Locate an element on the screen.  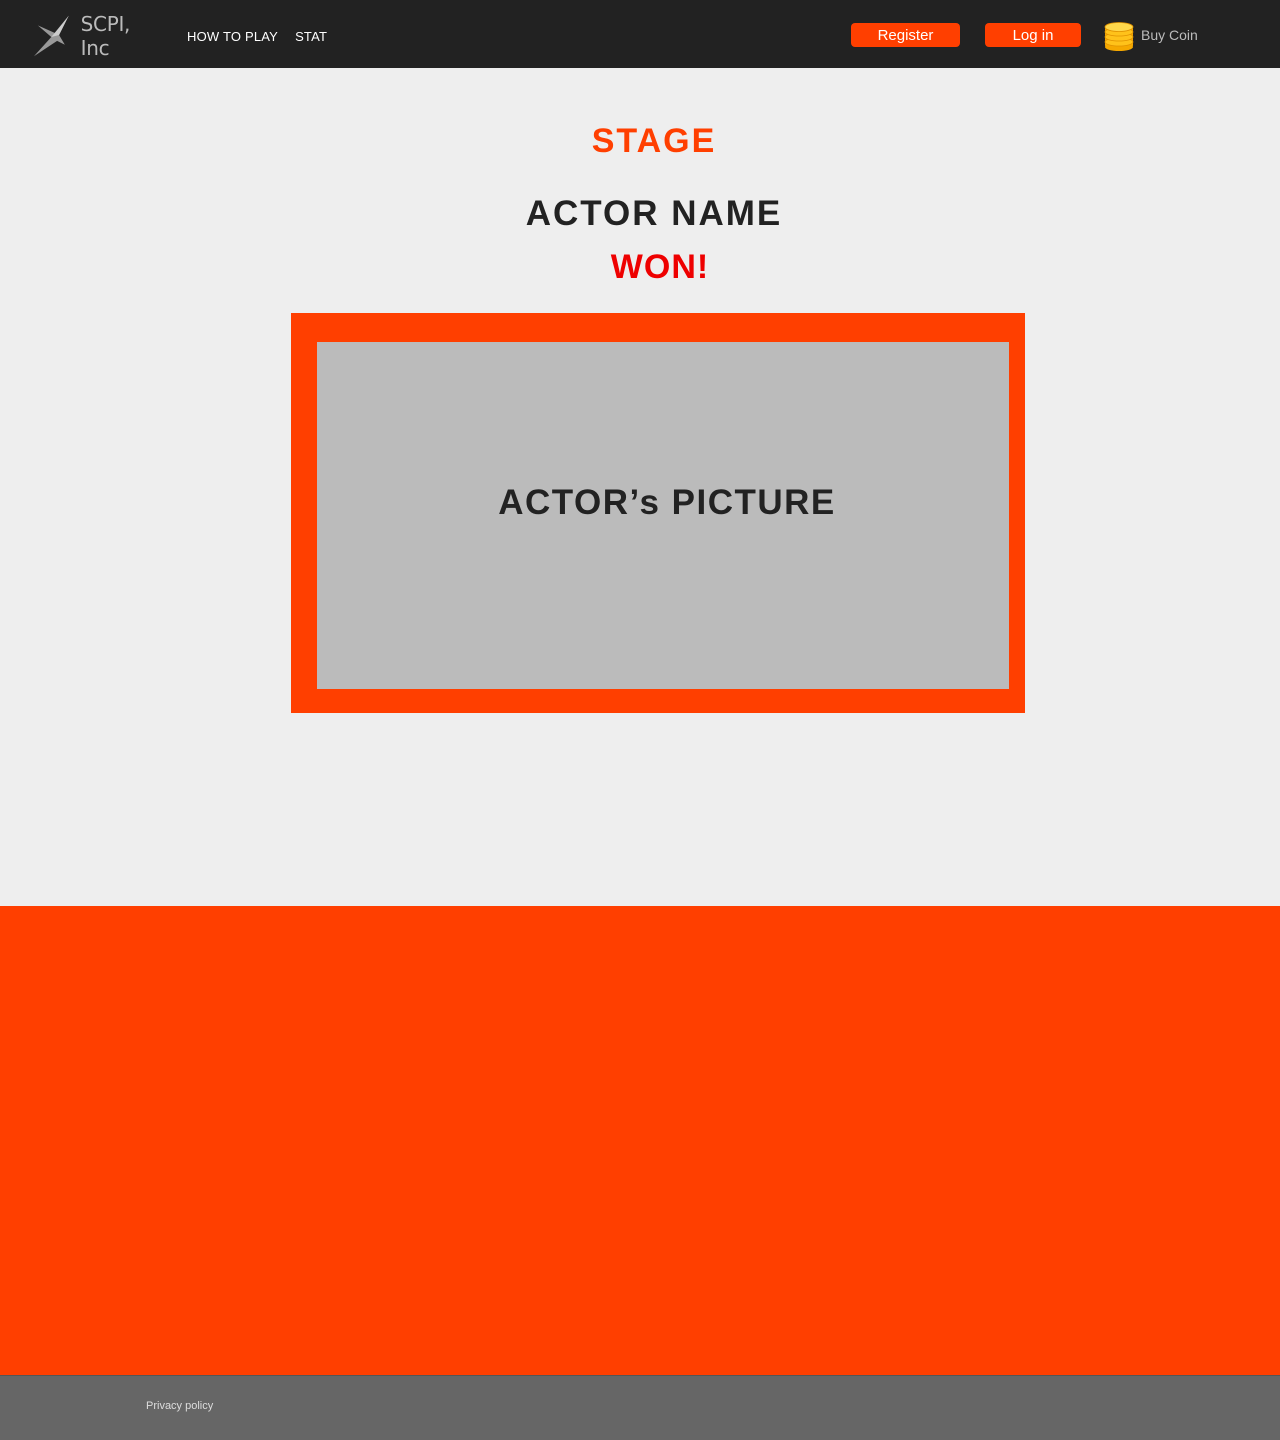
logo: SCPI, Inc is located at coordinates (97, 36).